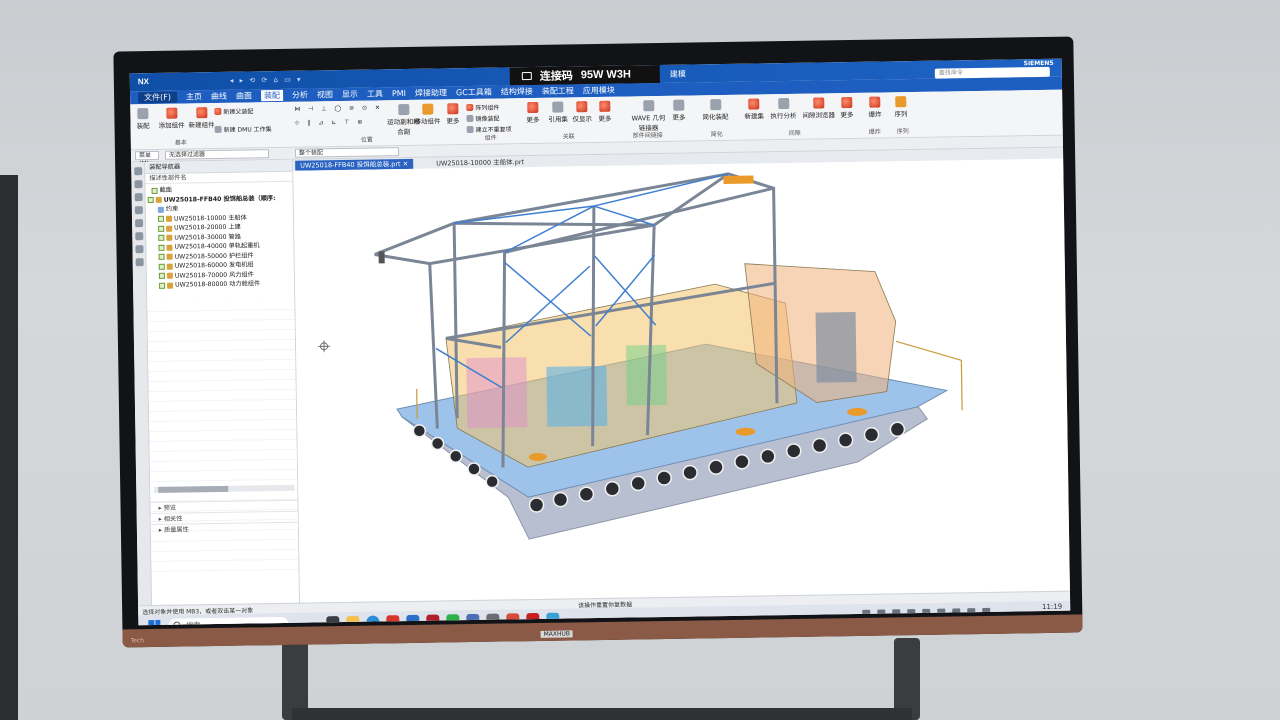 The image size is (1280, 720). I want to click on panel-mass-properties: ▸ 质量属性, so click(224, 528).